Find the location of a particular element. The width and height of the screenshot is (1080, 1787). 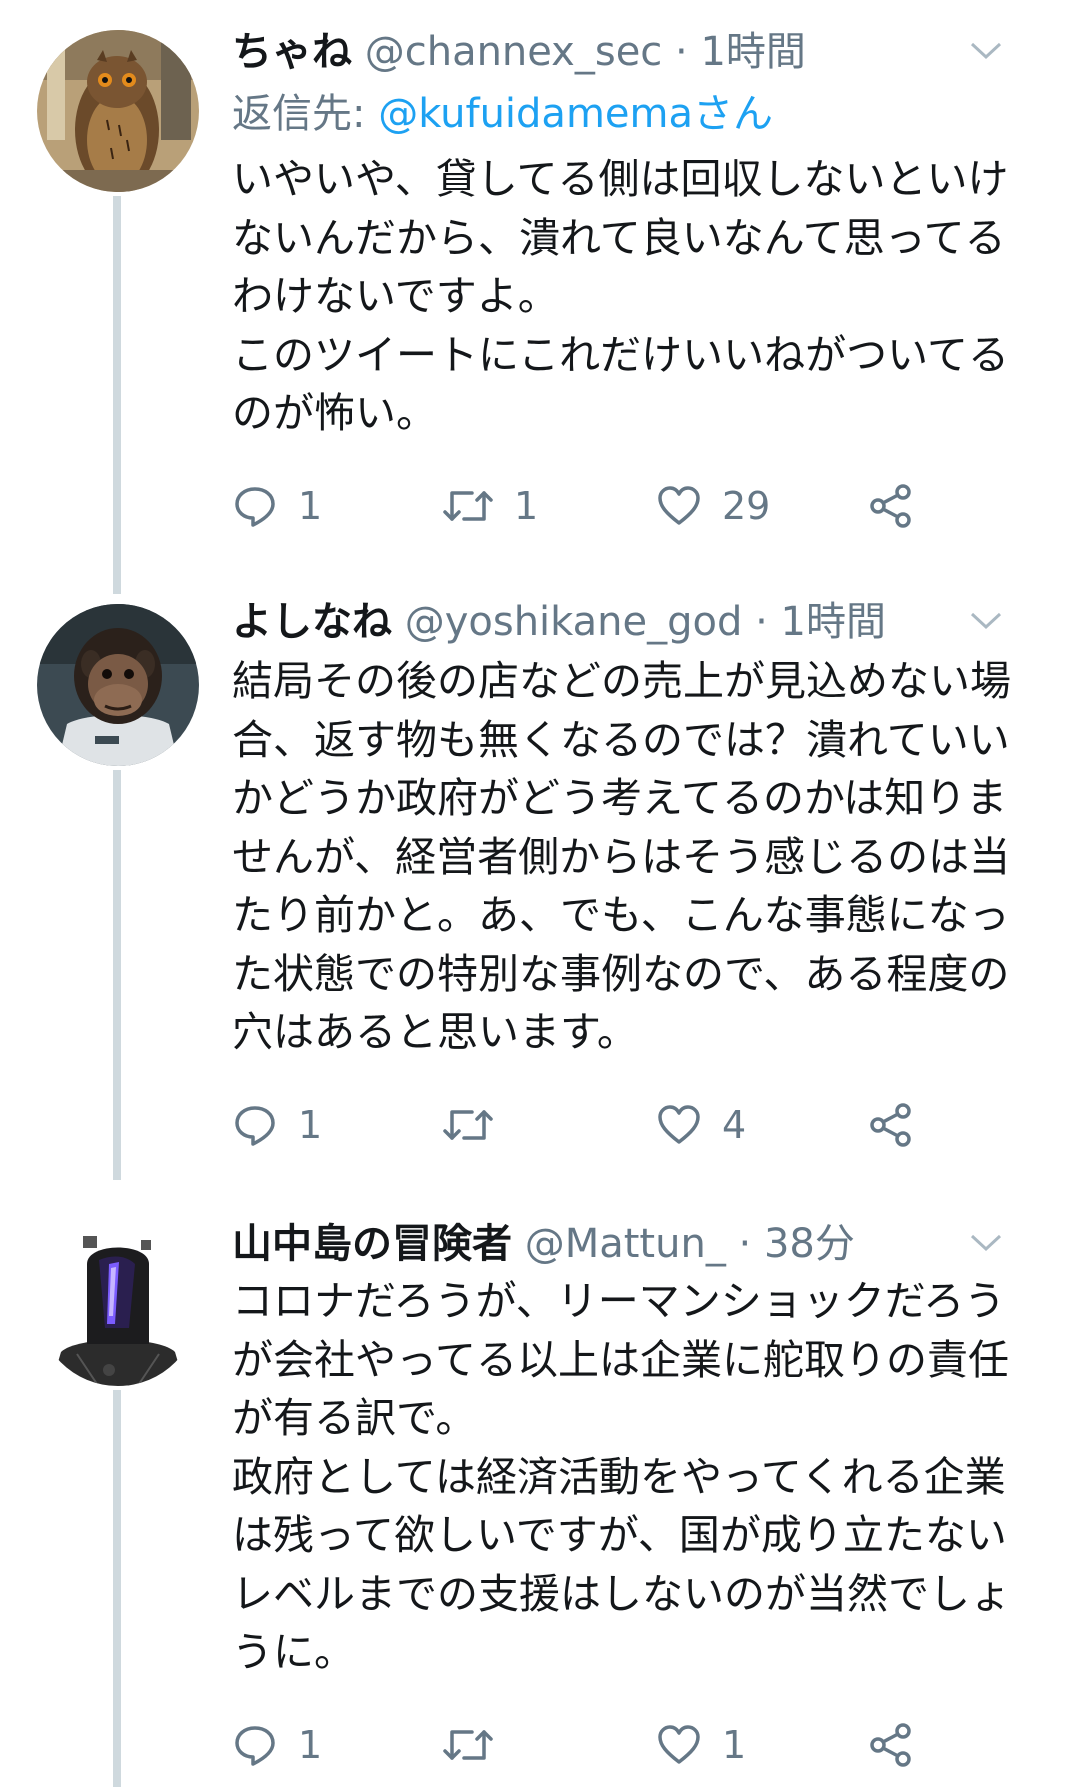

user-handle: @Mattun_ is located at coordinates (625, 1244).